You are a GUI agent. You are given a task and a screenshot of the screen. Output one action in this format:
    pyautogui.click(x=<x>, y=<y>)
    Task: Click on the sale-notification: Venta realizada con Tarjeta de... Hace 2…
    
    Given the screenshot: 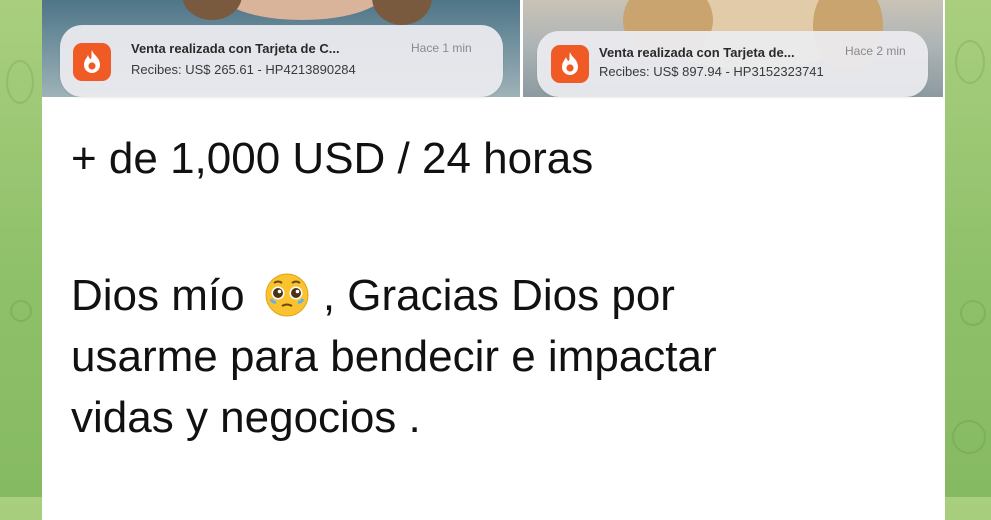 What is the action you would take?
    pyautogui.click(x=732, y=64)
    